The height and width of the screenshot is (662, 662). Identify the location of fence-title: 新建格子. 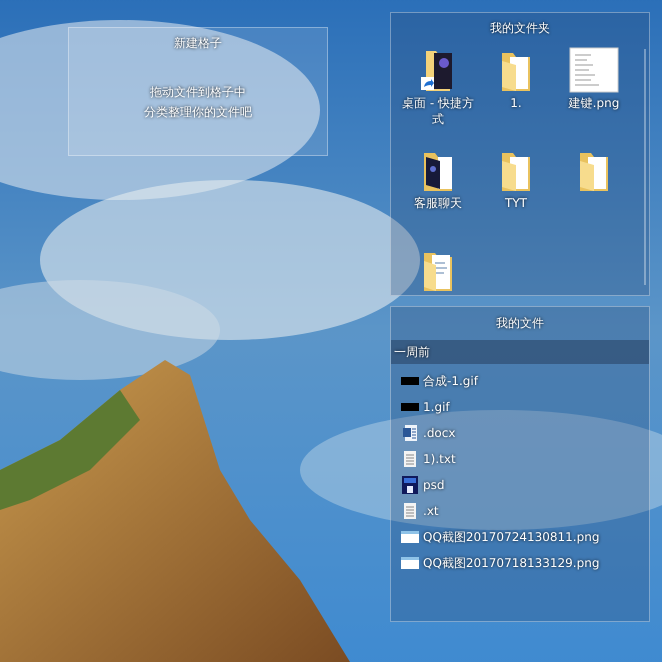
(198, 43).